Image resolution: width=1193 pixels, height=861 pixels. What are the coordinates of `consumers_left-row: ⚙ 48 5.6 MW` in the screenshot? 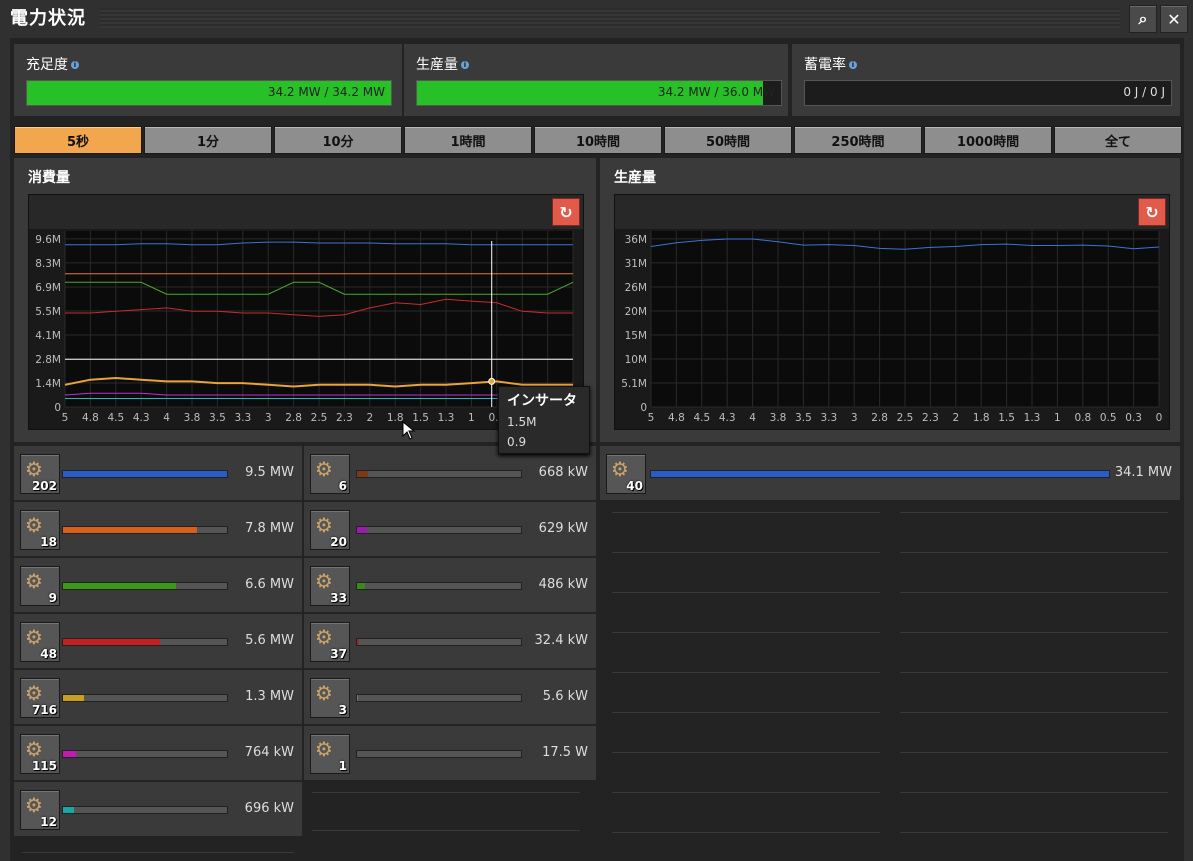 It's located at (158, 642).